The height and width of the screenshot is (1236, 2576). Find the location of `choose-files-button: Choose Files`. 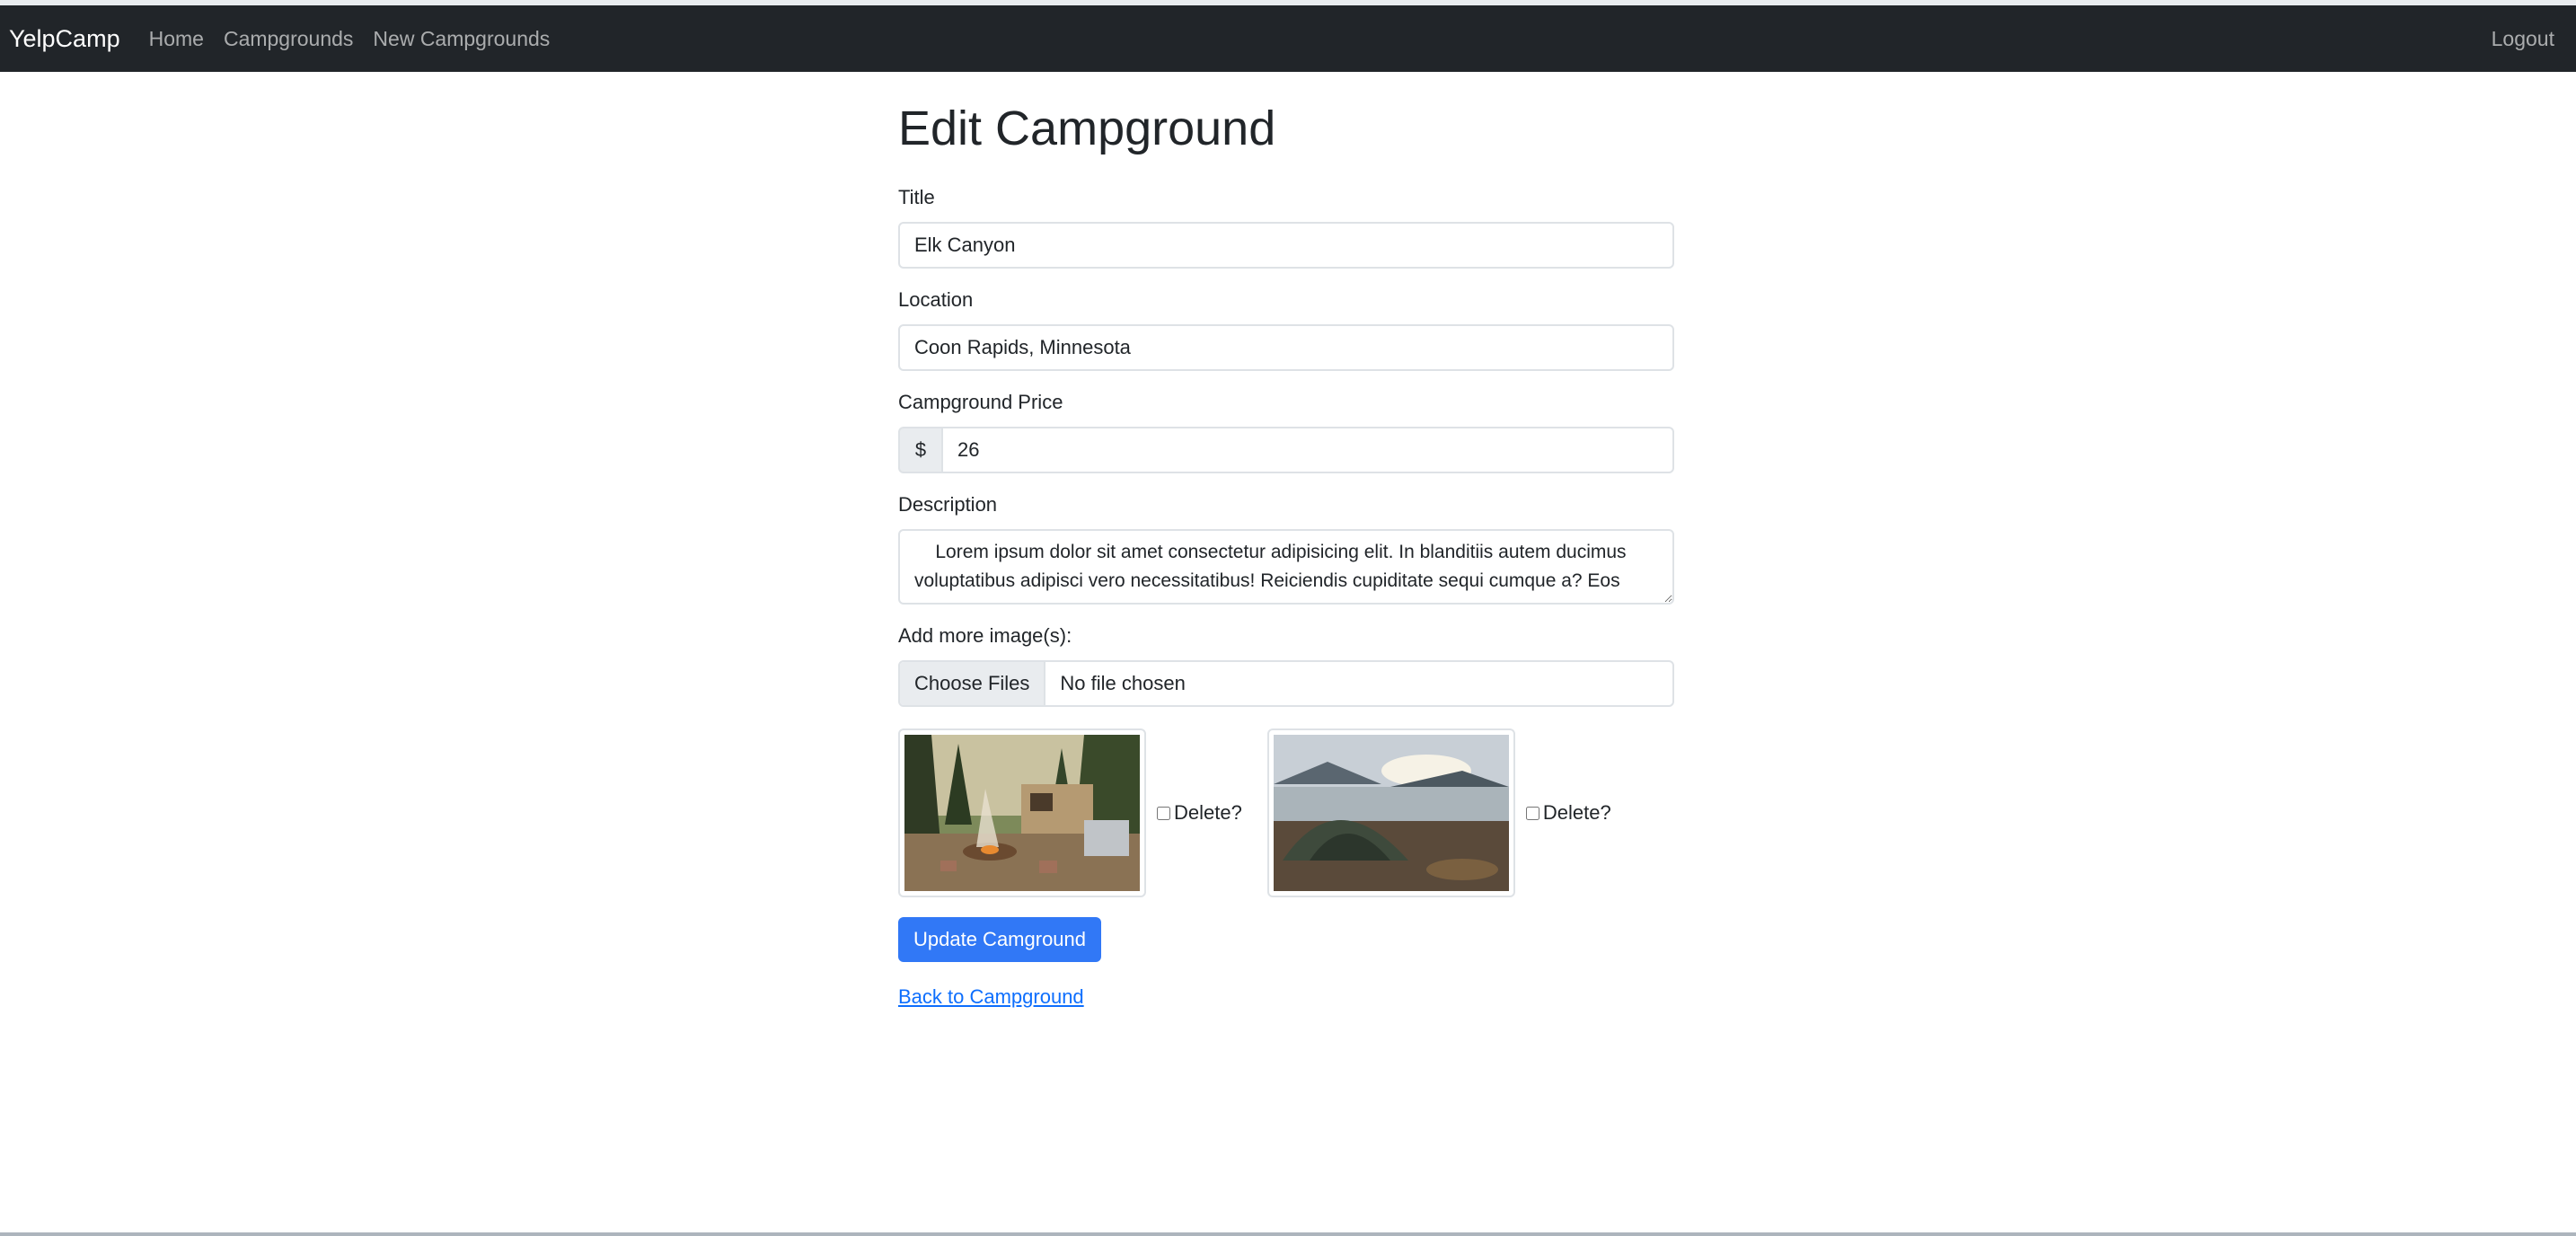

choose-files-button: Choose Files is located at coordinates (973, 684).